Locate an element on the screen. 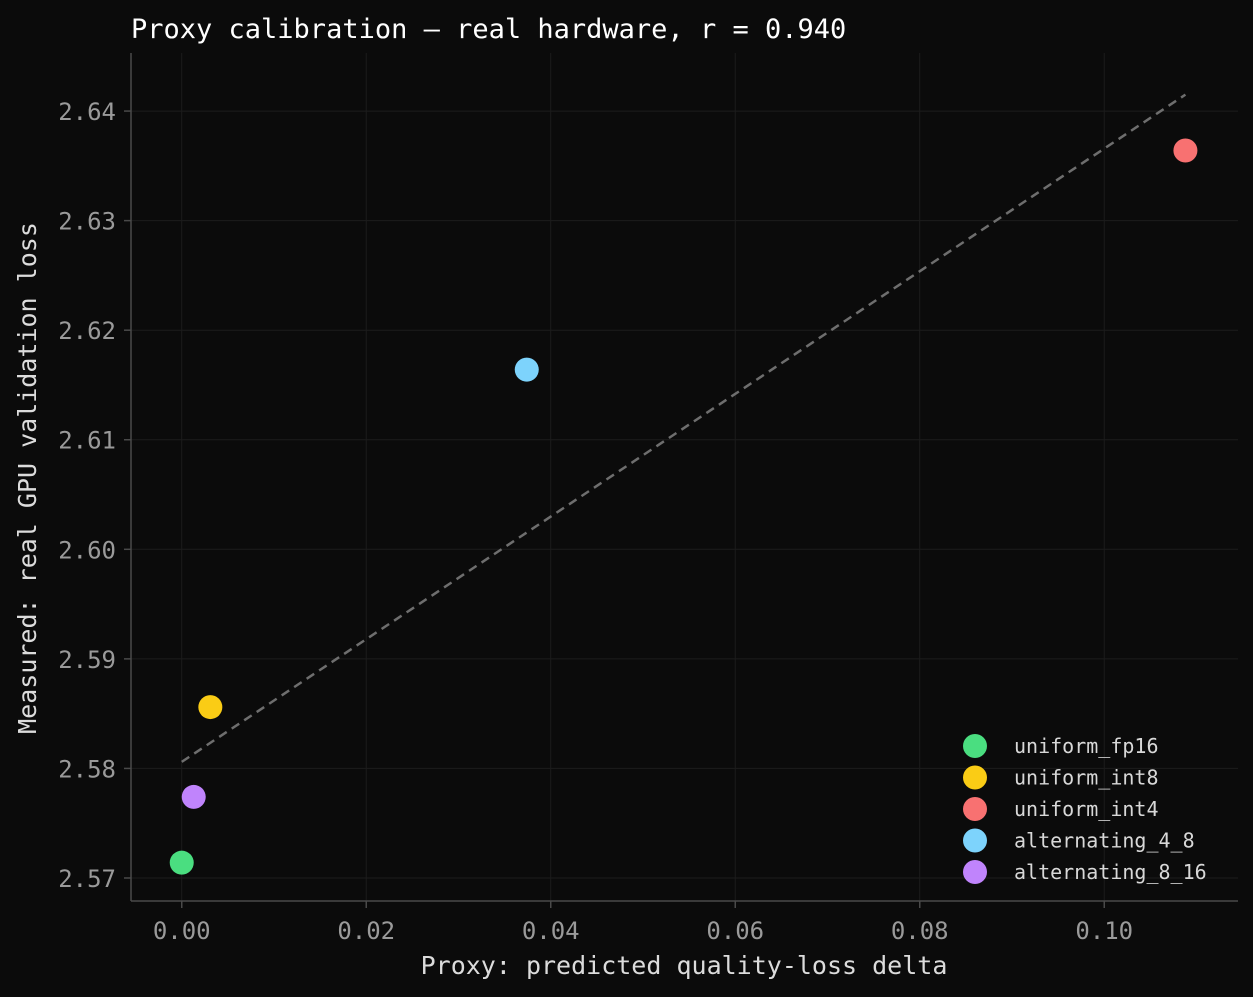 Image resolution: width=1253 pixels, height=997 pixels. y-tick-label: 2.58 is located at coordinates (87, 769).